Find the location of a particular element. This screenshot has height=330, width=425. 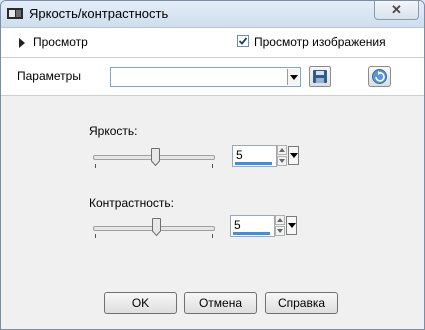

floppy-disk-icon is located at coordinates (320, 76).